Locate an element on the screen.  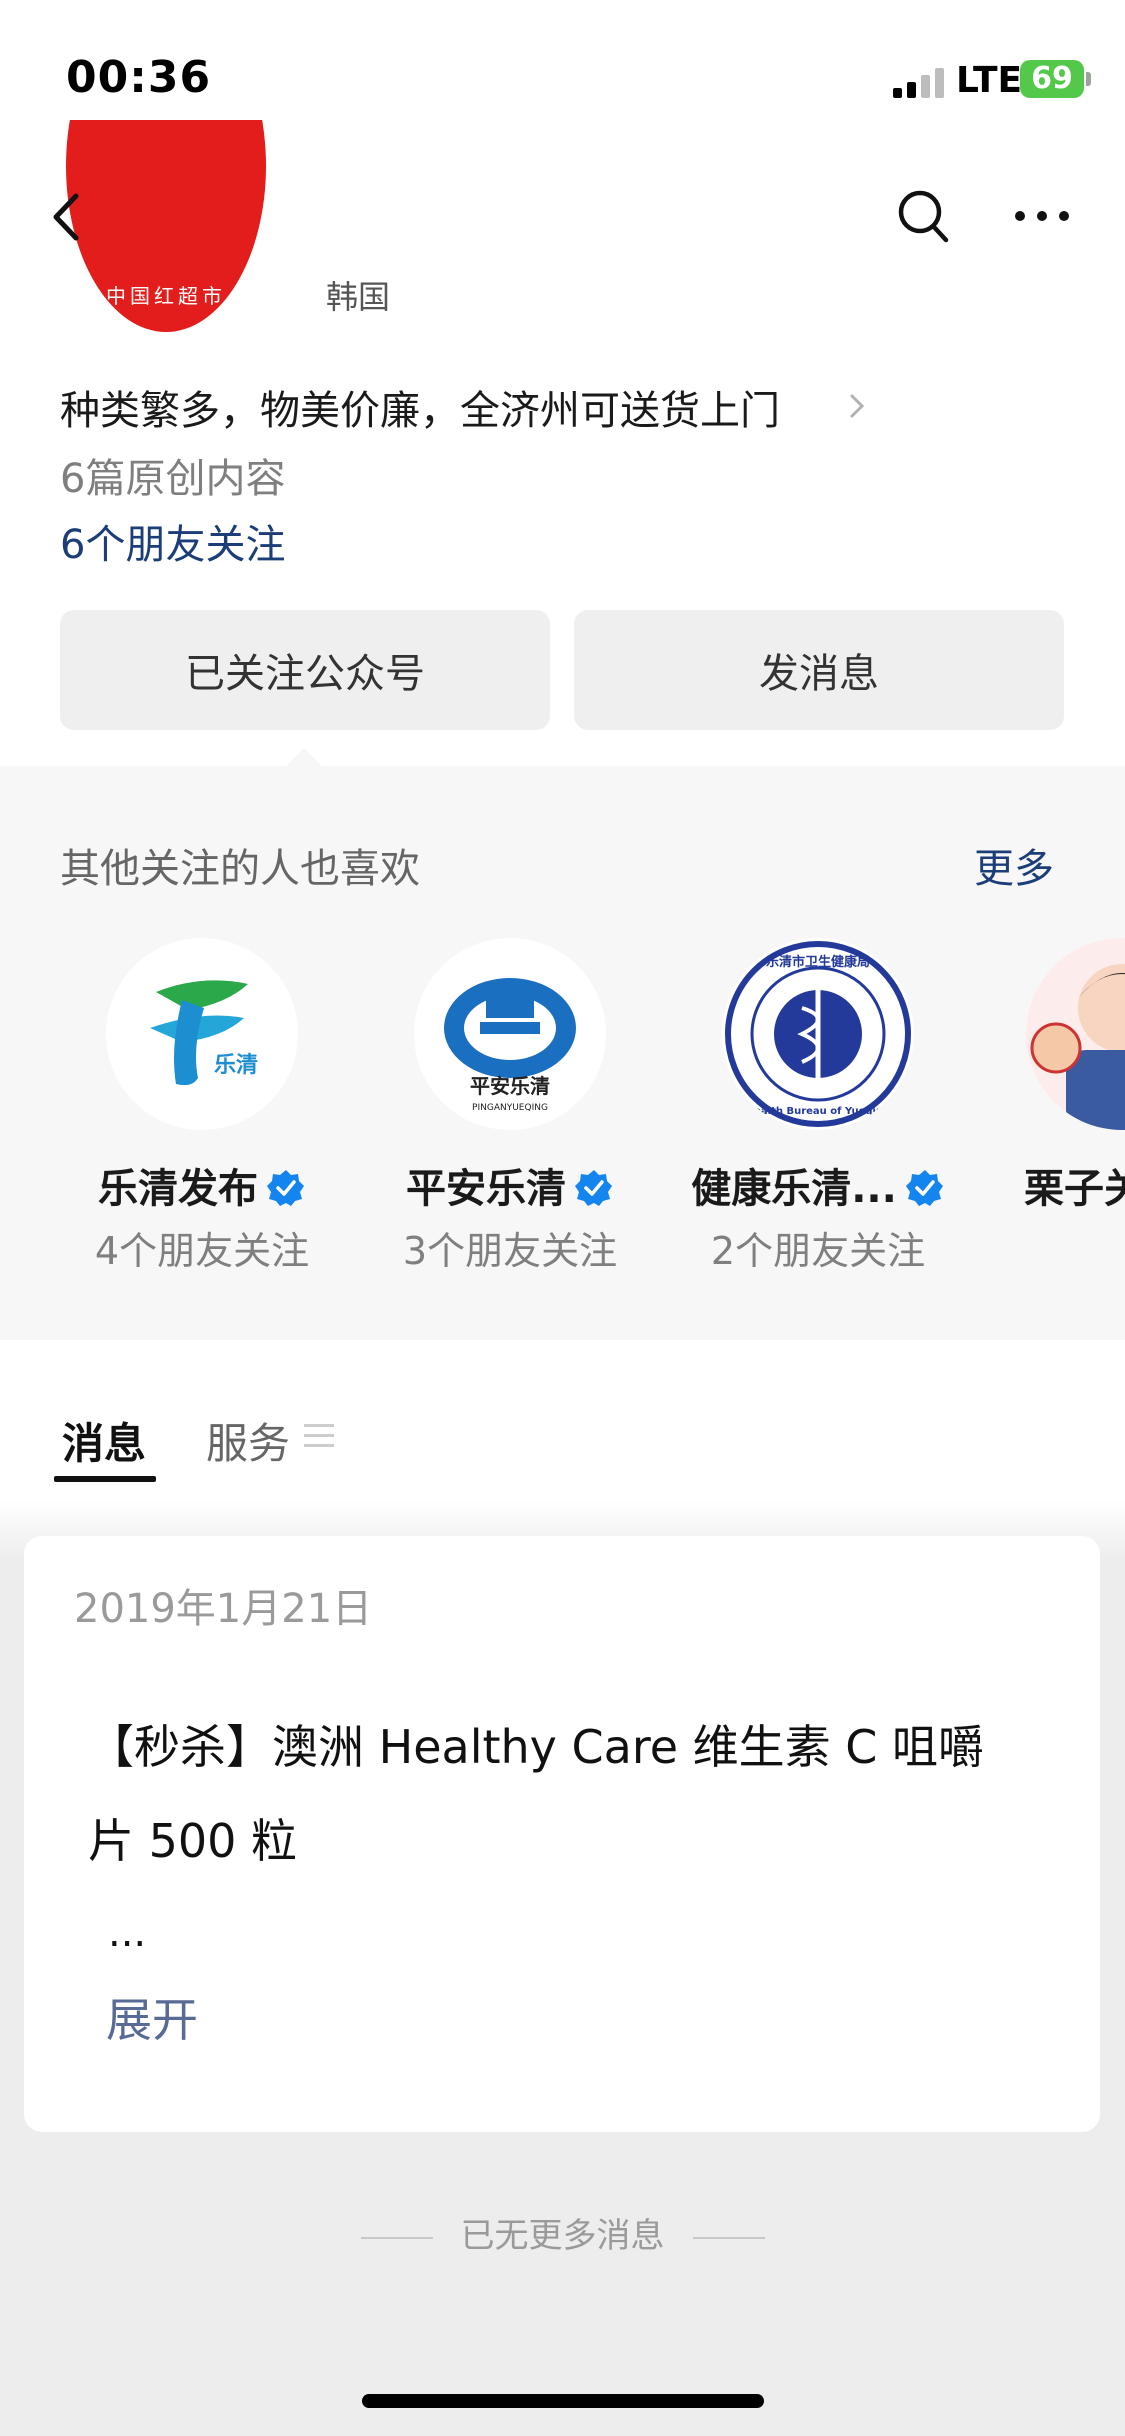
svg-text: Health Bureau of Yueqing is located at coordinates (818, 1111).